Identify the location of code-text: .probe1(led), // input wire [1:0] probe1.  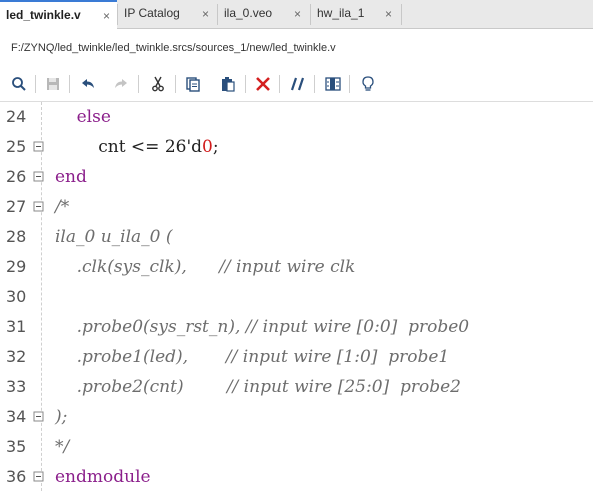
(252, 357).